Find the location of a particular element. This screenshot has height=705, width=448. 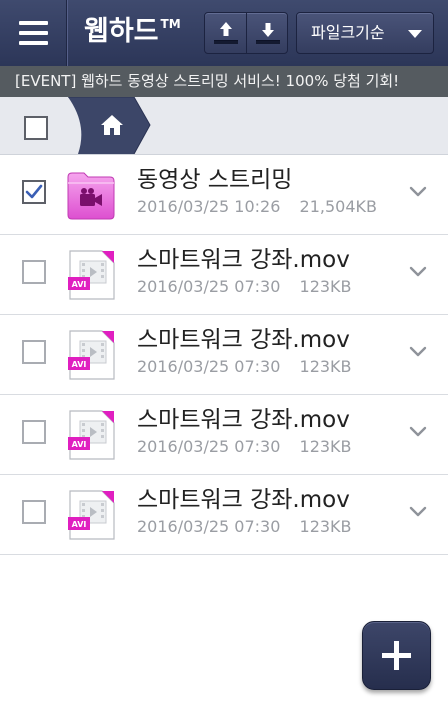

file-meta: 2016/03/25 10:26 21,504KB is located at coordinates (257, 207).